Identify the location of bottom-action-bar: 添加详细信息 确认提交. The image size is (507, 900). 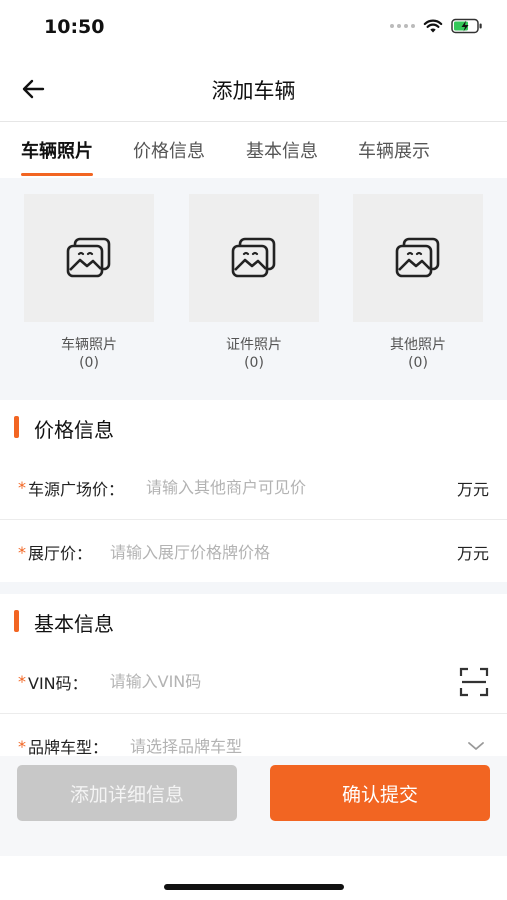
(253, 806).